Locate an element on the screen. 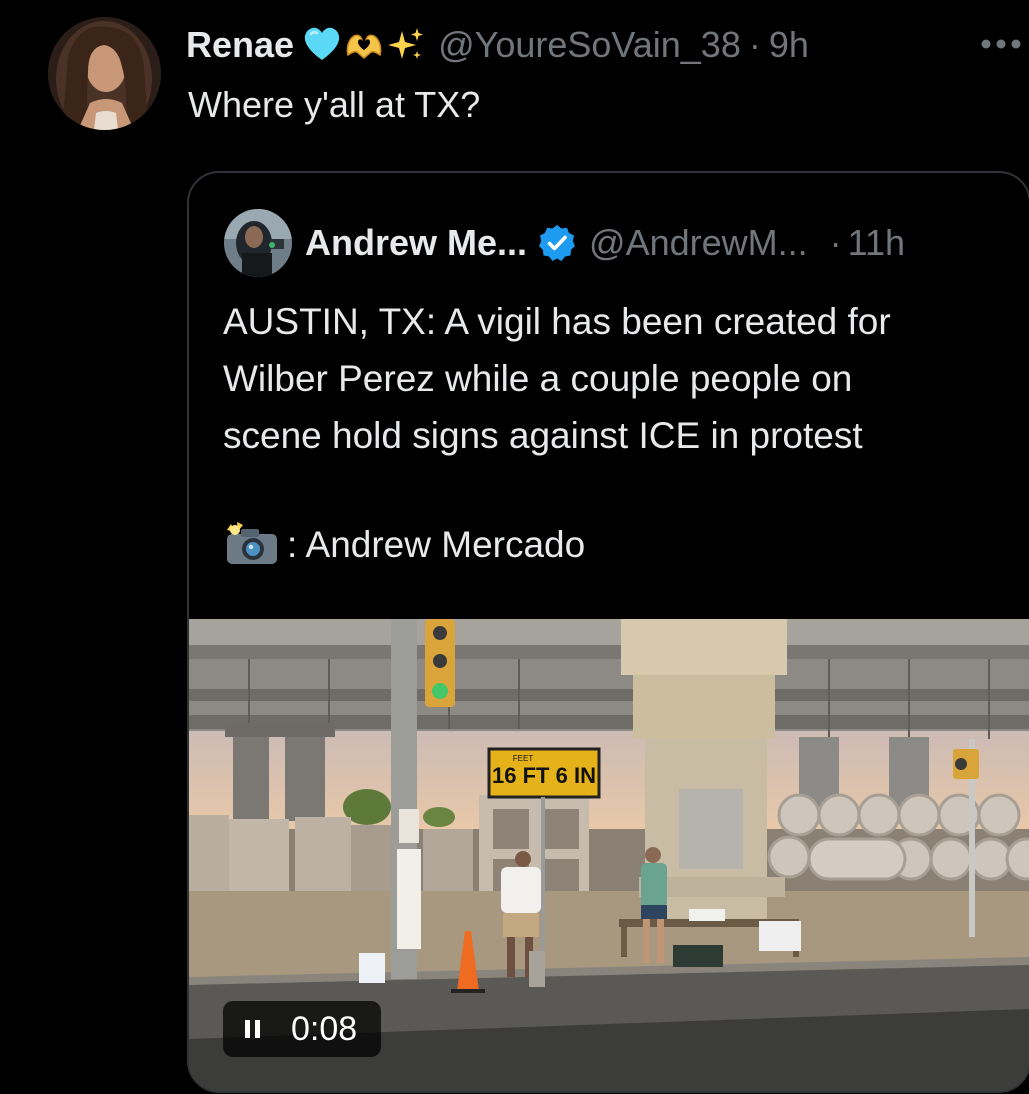 The height and width of the screenshot is (1094, 1029). tweet-header: Renae @YoureSoVain_38 · 9h is located at coordinates (497, 45).